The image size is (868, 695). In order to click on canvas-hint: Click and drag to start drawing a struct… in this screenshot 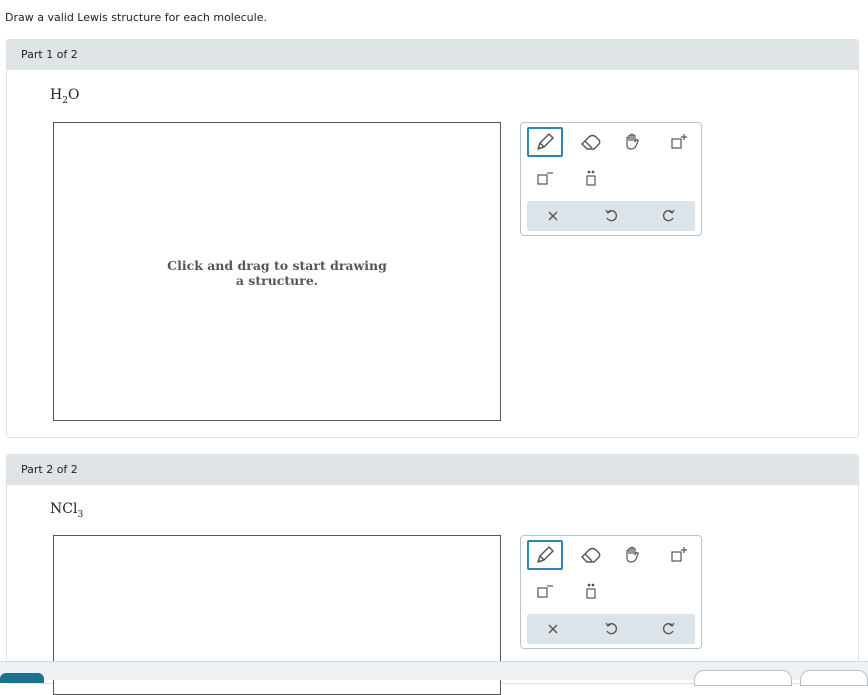, I will do `click(277, 273)`.